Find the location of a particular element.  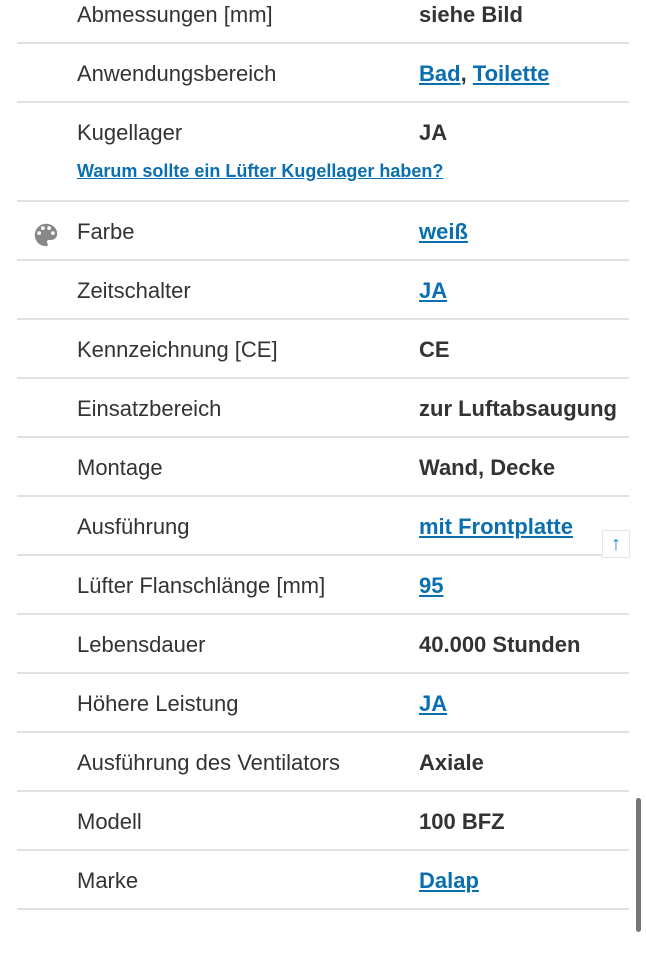

scroll-to-top-button: ↑ is located at coordinates (616, 544).